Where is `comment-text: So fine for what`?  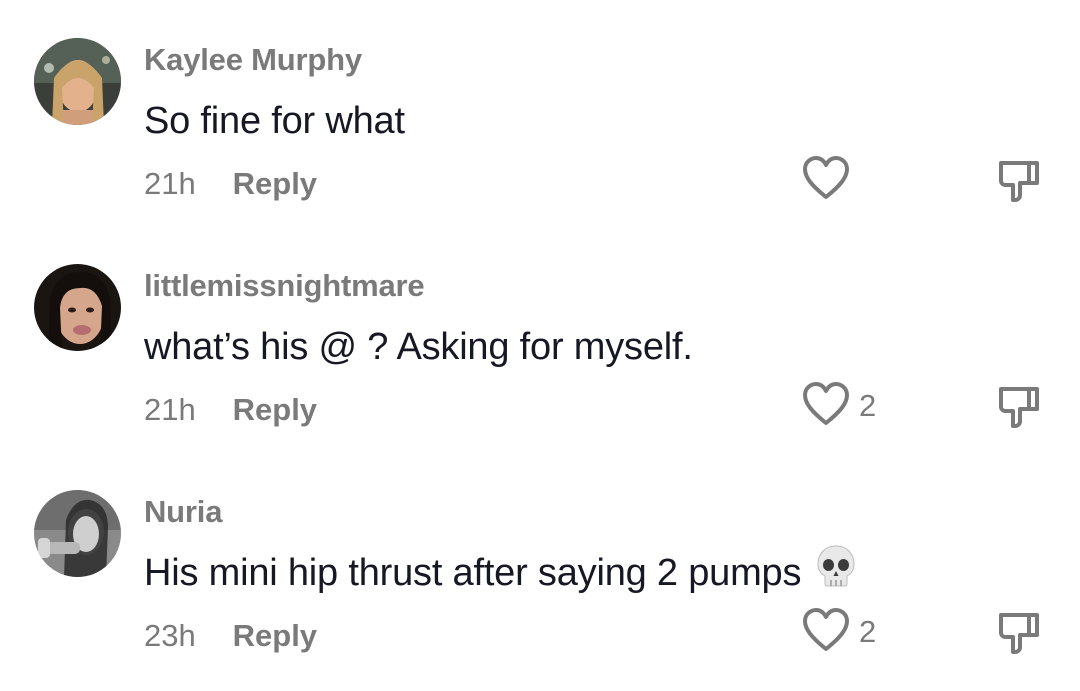
comment-text: So fine for what is located at coordinates (274, 121).